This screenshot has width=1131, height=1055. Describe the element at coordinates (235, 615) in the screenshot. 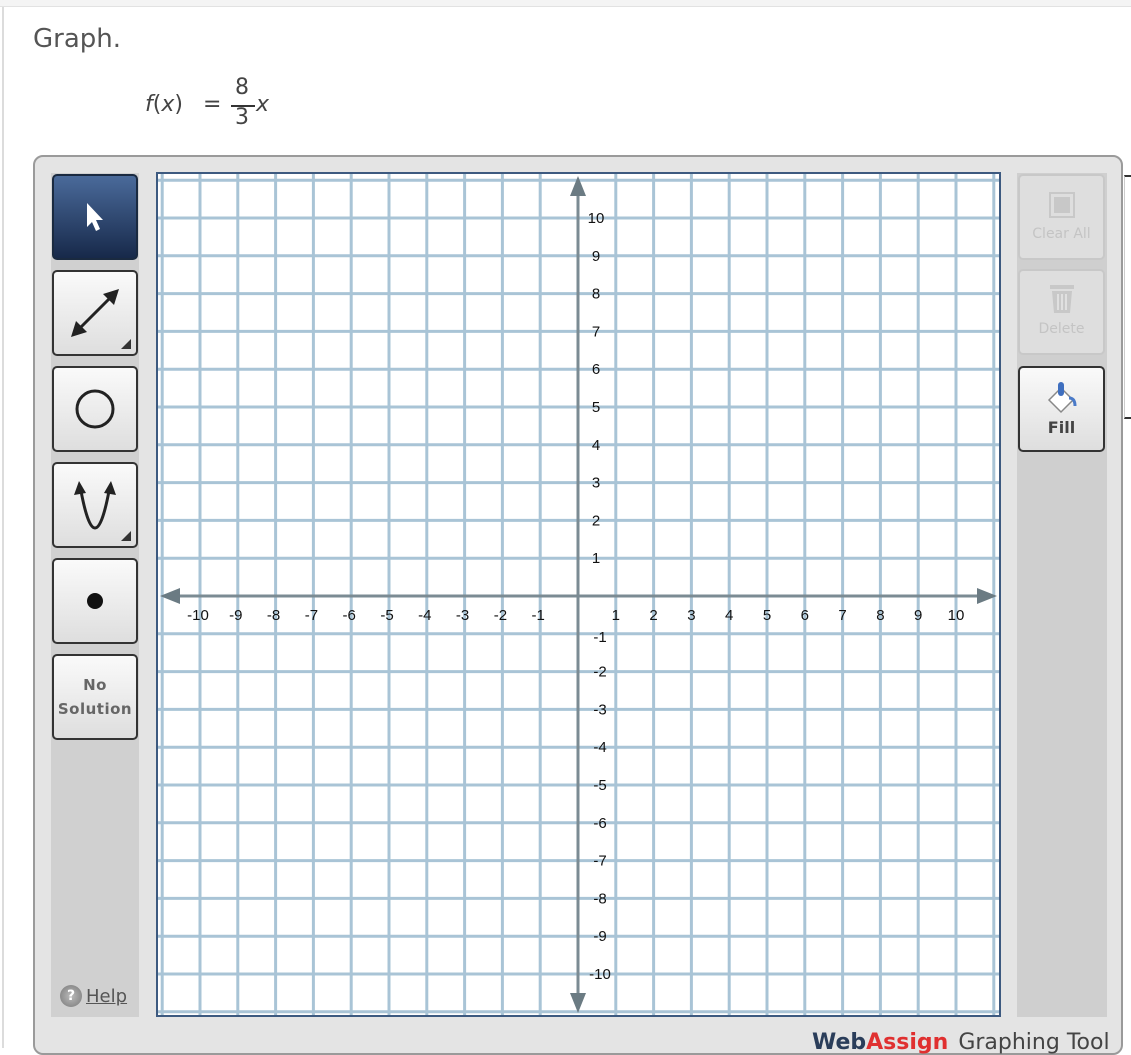

I see `x-tick-label: -9` at that location.